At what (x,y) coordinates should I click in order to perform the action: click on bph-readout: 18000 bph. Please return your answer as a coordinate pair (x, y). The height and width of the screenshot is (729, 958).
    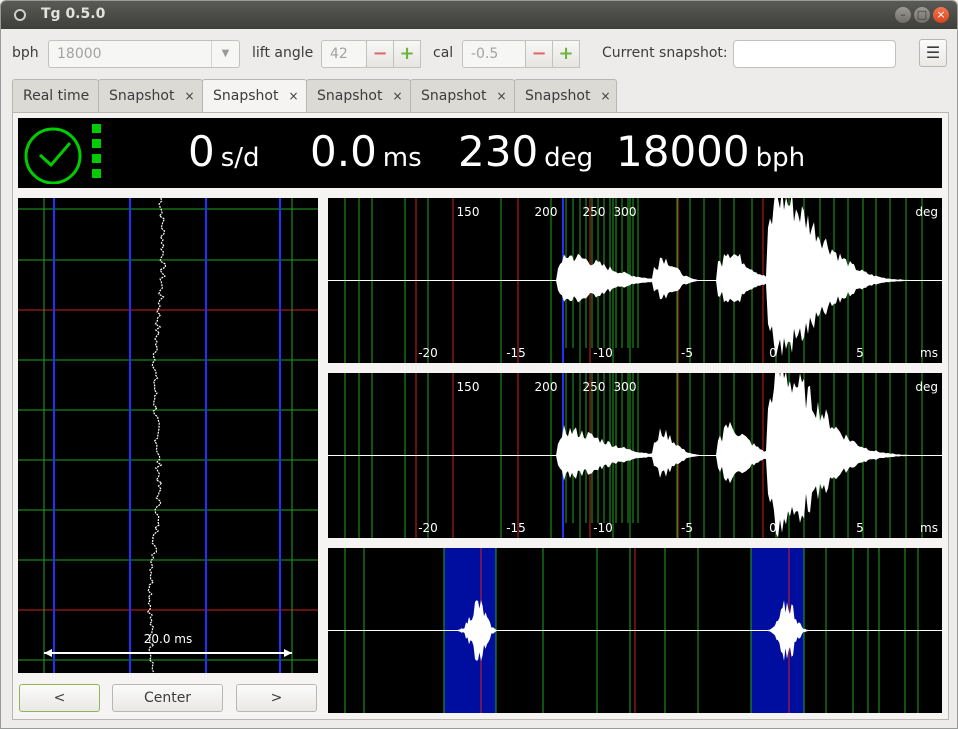
    Looking at the image, I should click on (710, 152).